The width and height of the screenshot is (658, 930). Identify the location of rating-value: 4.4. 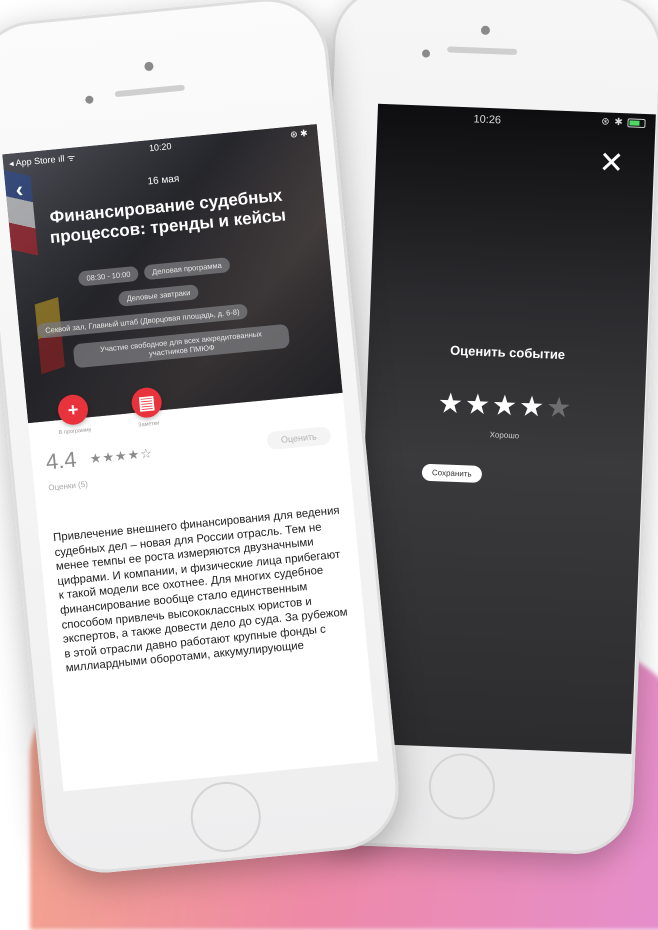
(61, 460).